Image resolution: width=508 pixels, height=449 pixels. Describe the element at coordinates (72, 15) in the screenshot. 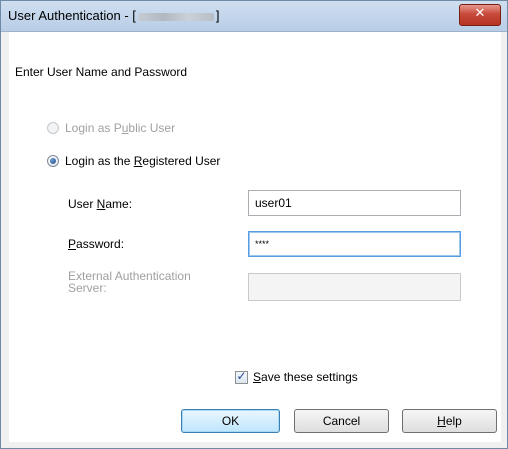

I see `window-title-prefix: User Authentication - [` at that location.